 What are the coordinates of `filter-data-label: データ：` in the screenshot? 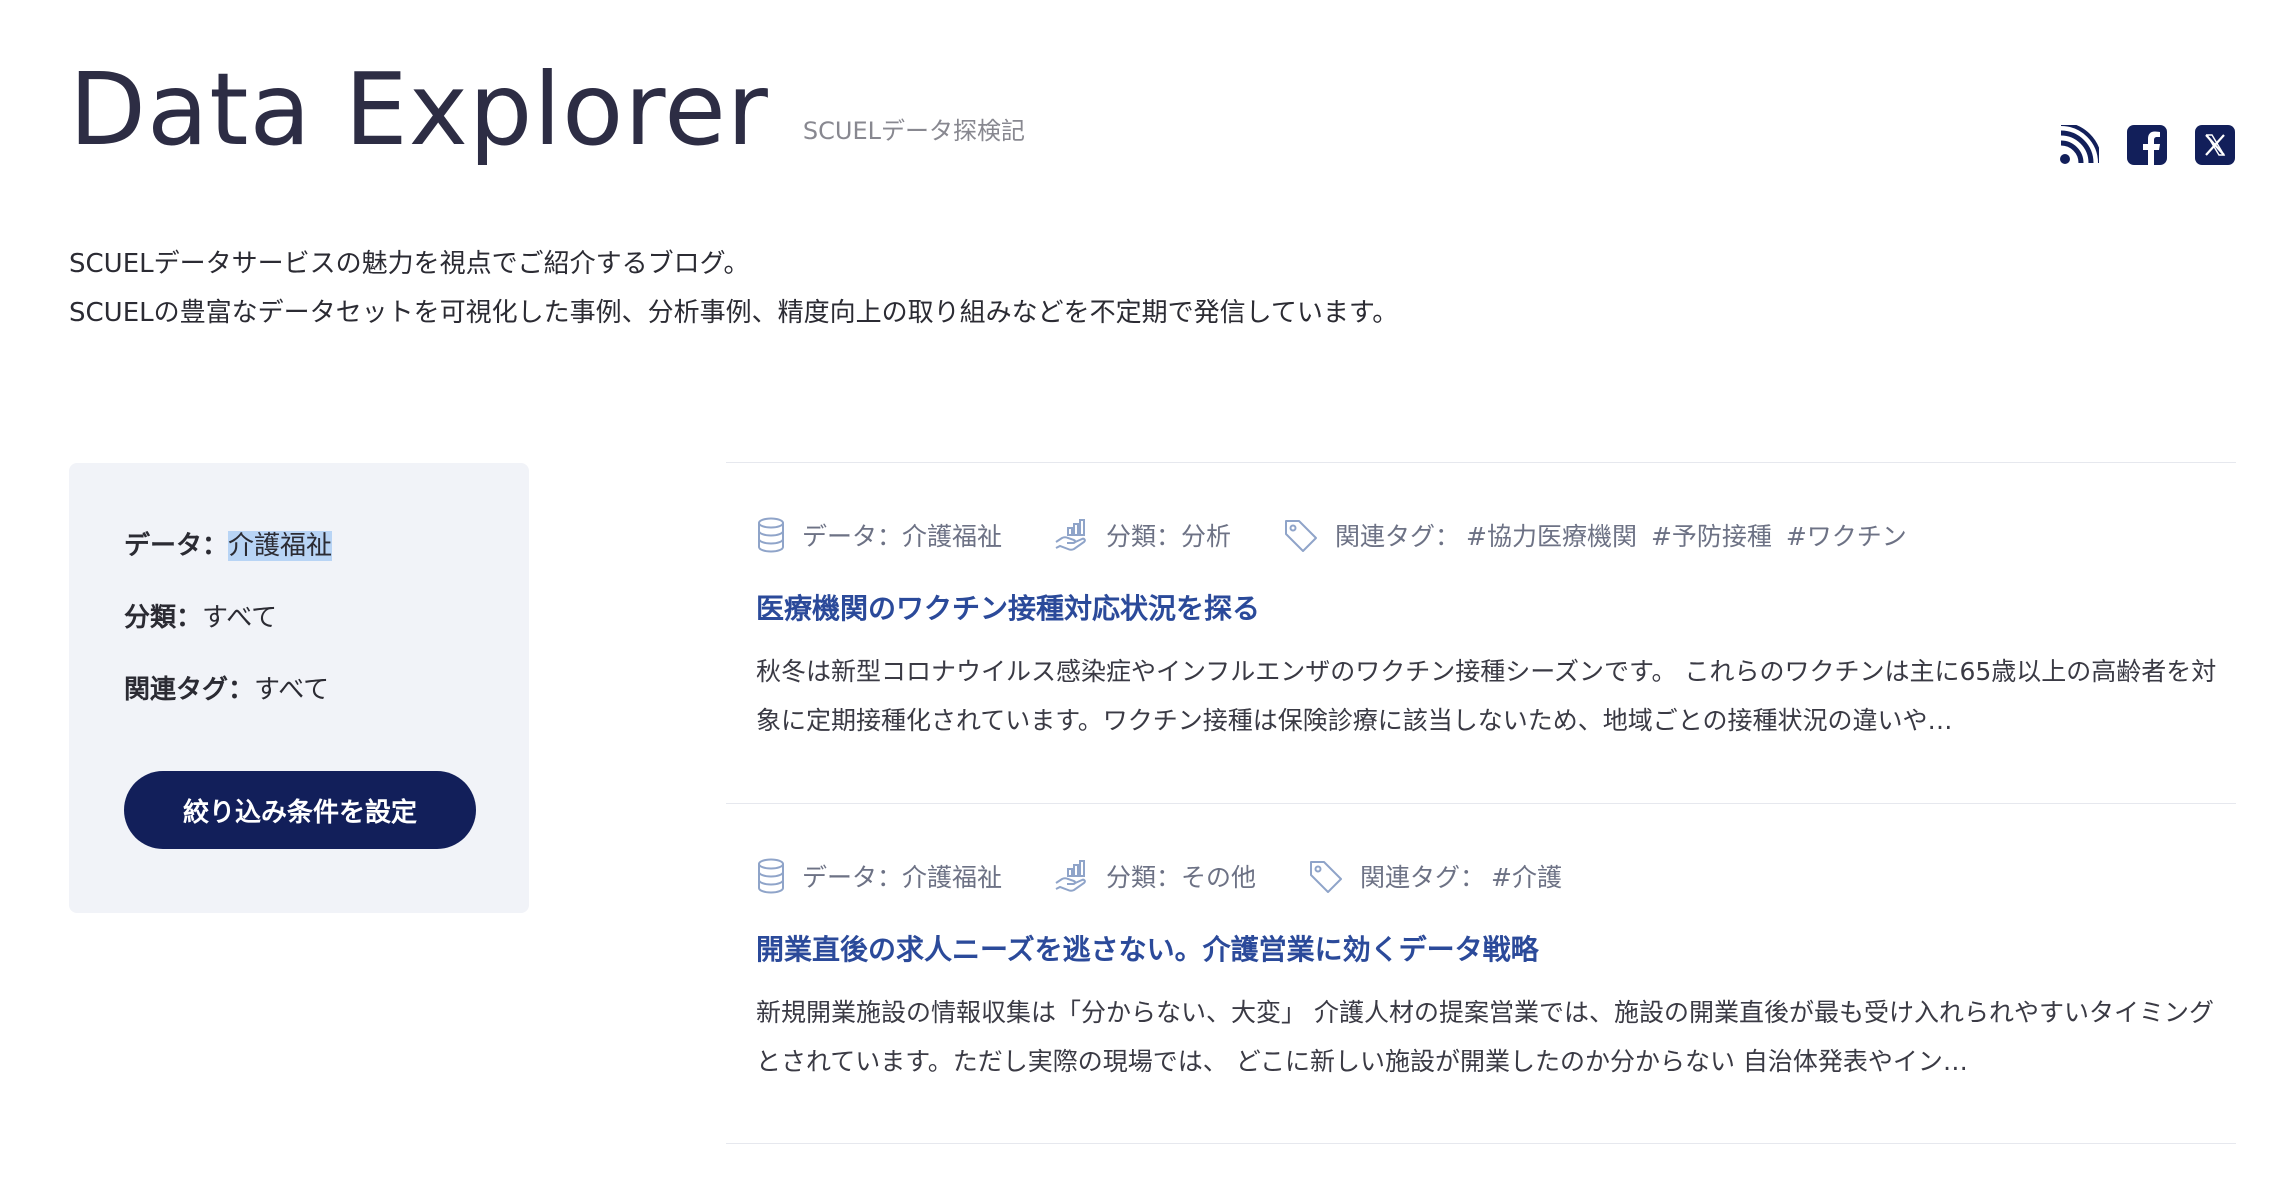 It's located at (176, 546).